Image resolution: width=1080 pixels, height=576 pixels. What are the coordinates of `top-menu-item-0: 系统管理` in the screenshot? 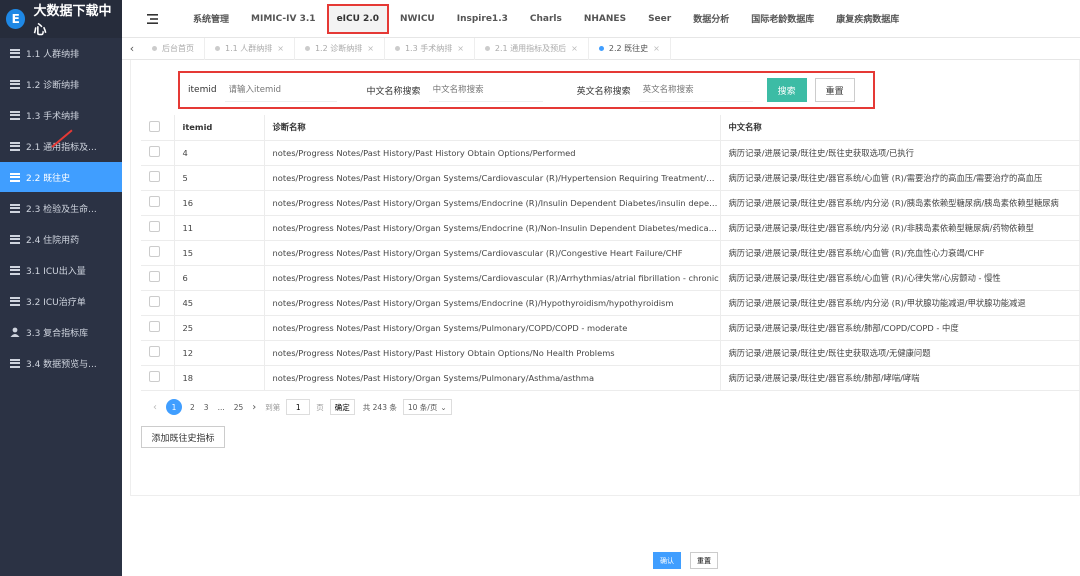 It's located at (211, 19).